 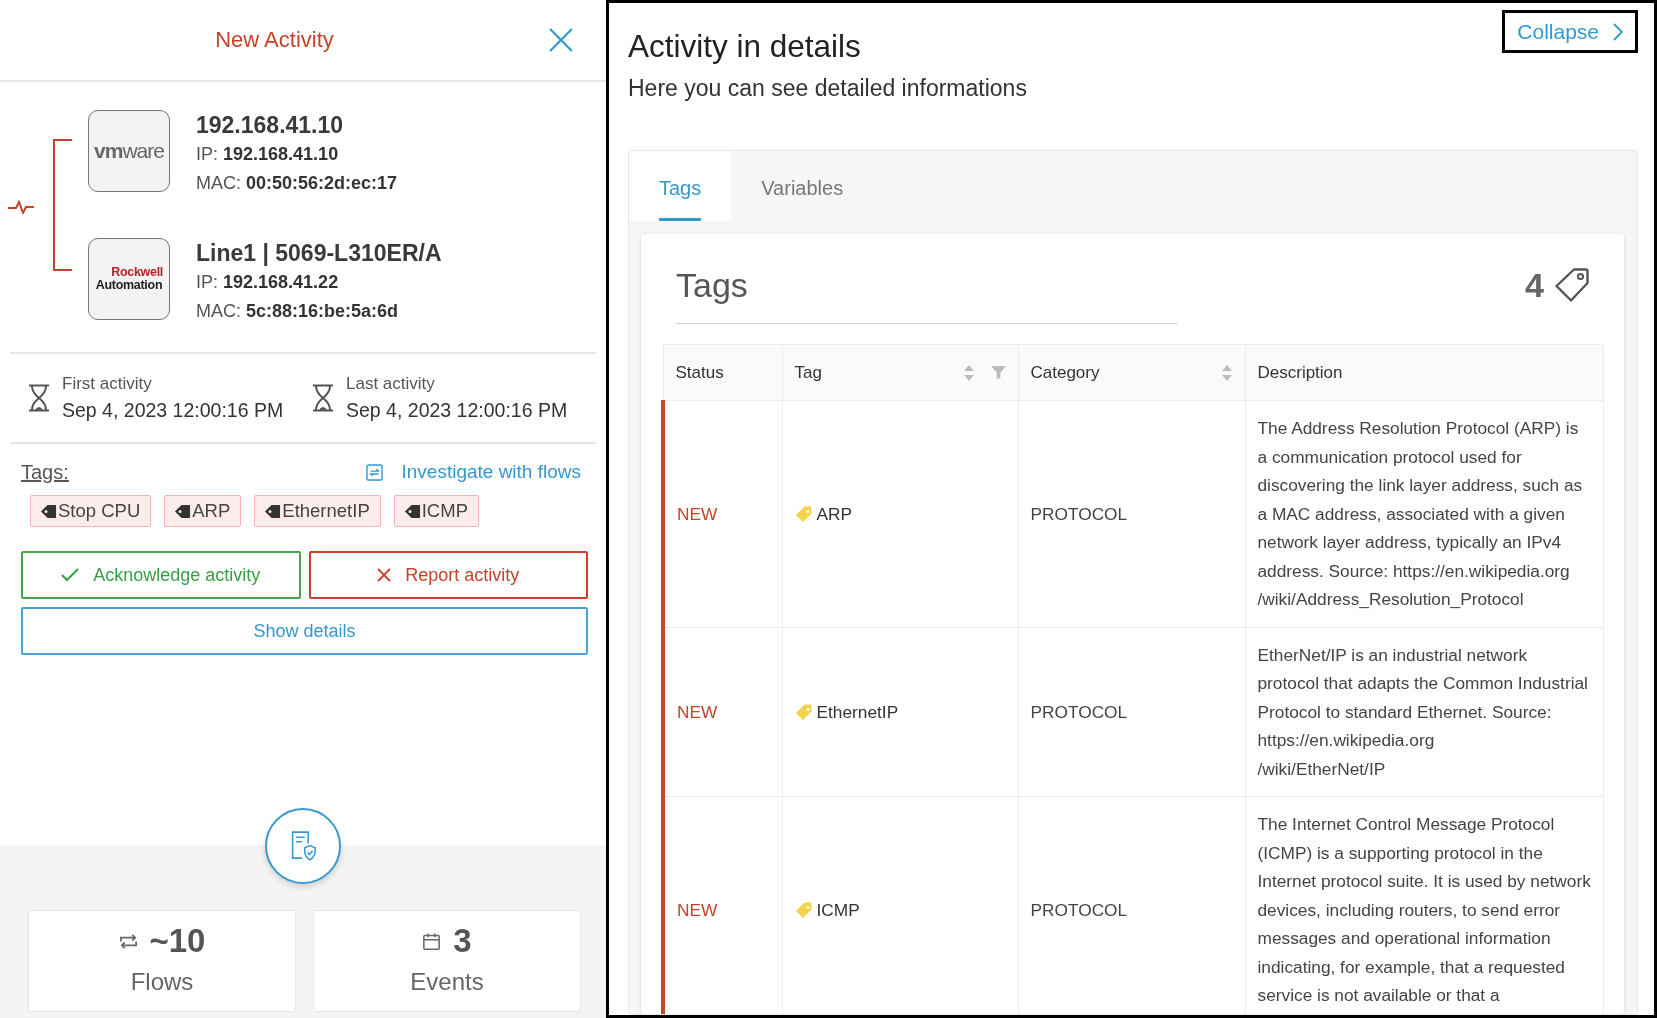 What do you see at coordinates (45, 472) in the screenshot?
I see `tags-label: Tags:` at bounding box center [45, 472].